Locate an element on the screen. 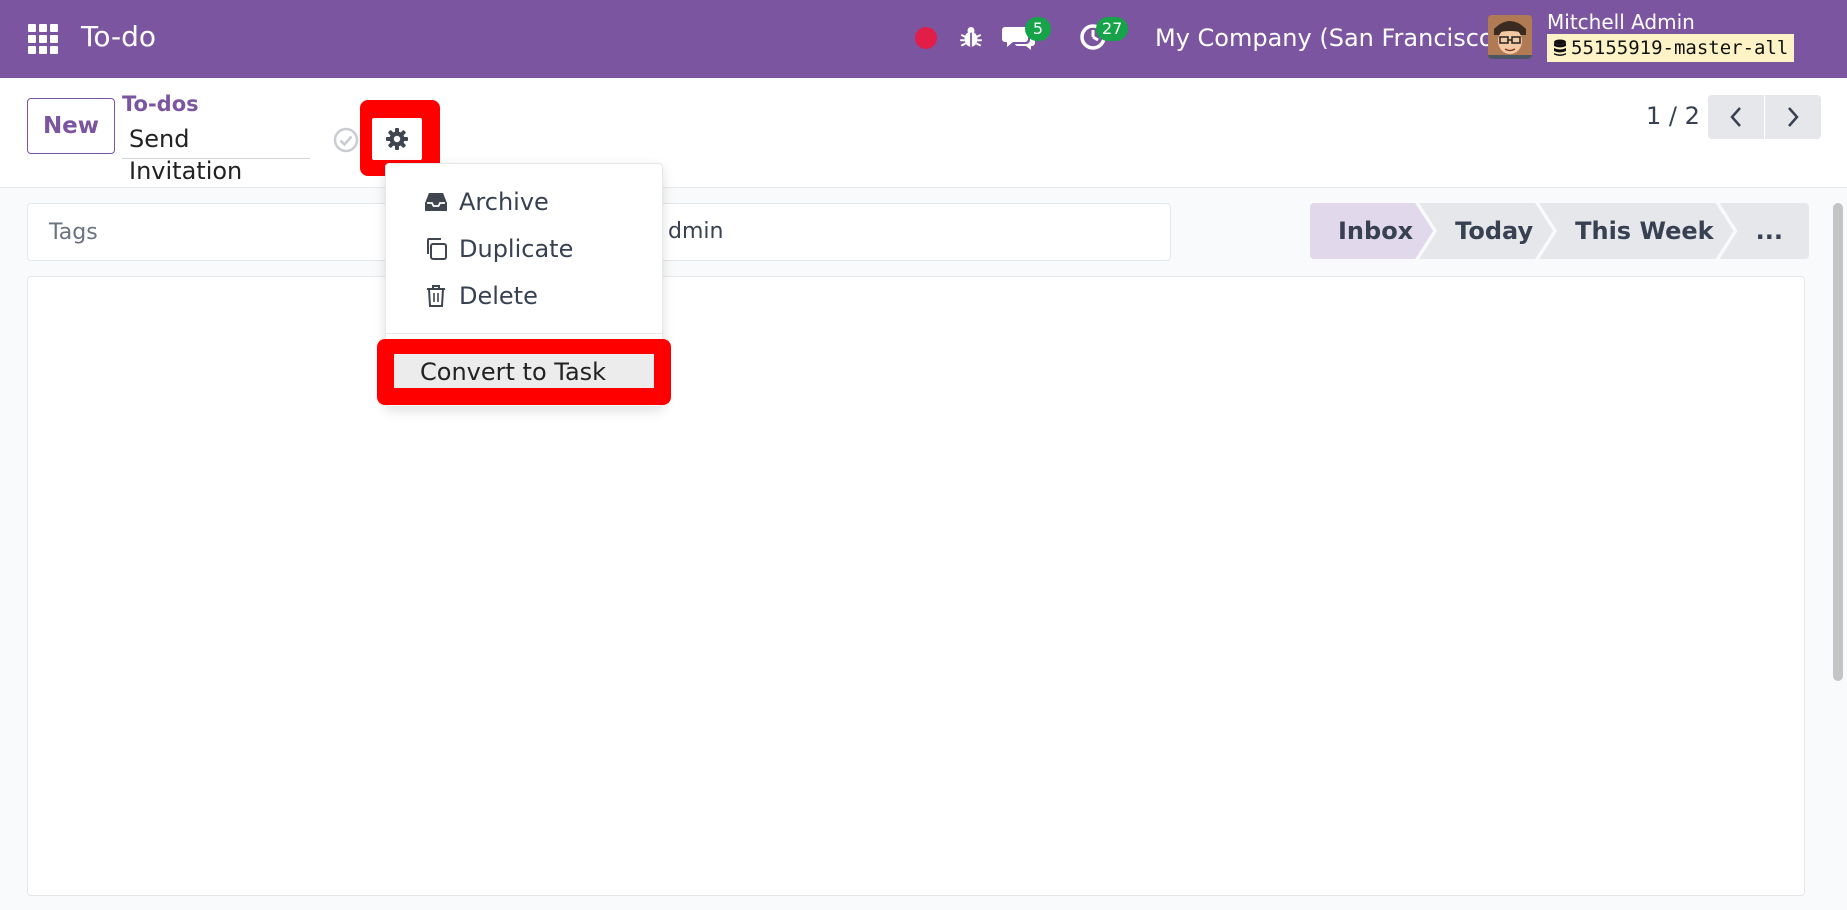 The image size is (1847, 910). duplicate-copy-icon is located at coordinates (437, 249).